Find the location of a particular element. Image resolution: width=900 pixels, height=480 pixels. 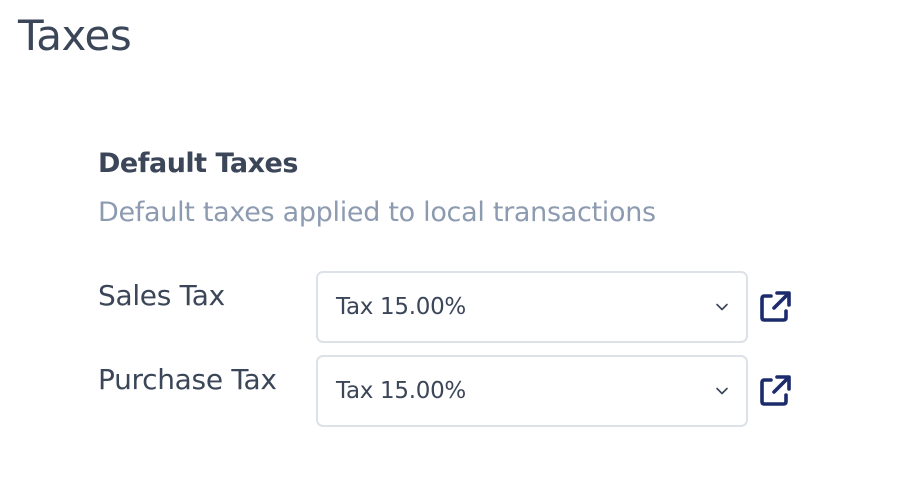

page-title: Taxes is located at coordinates (75, 35).